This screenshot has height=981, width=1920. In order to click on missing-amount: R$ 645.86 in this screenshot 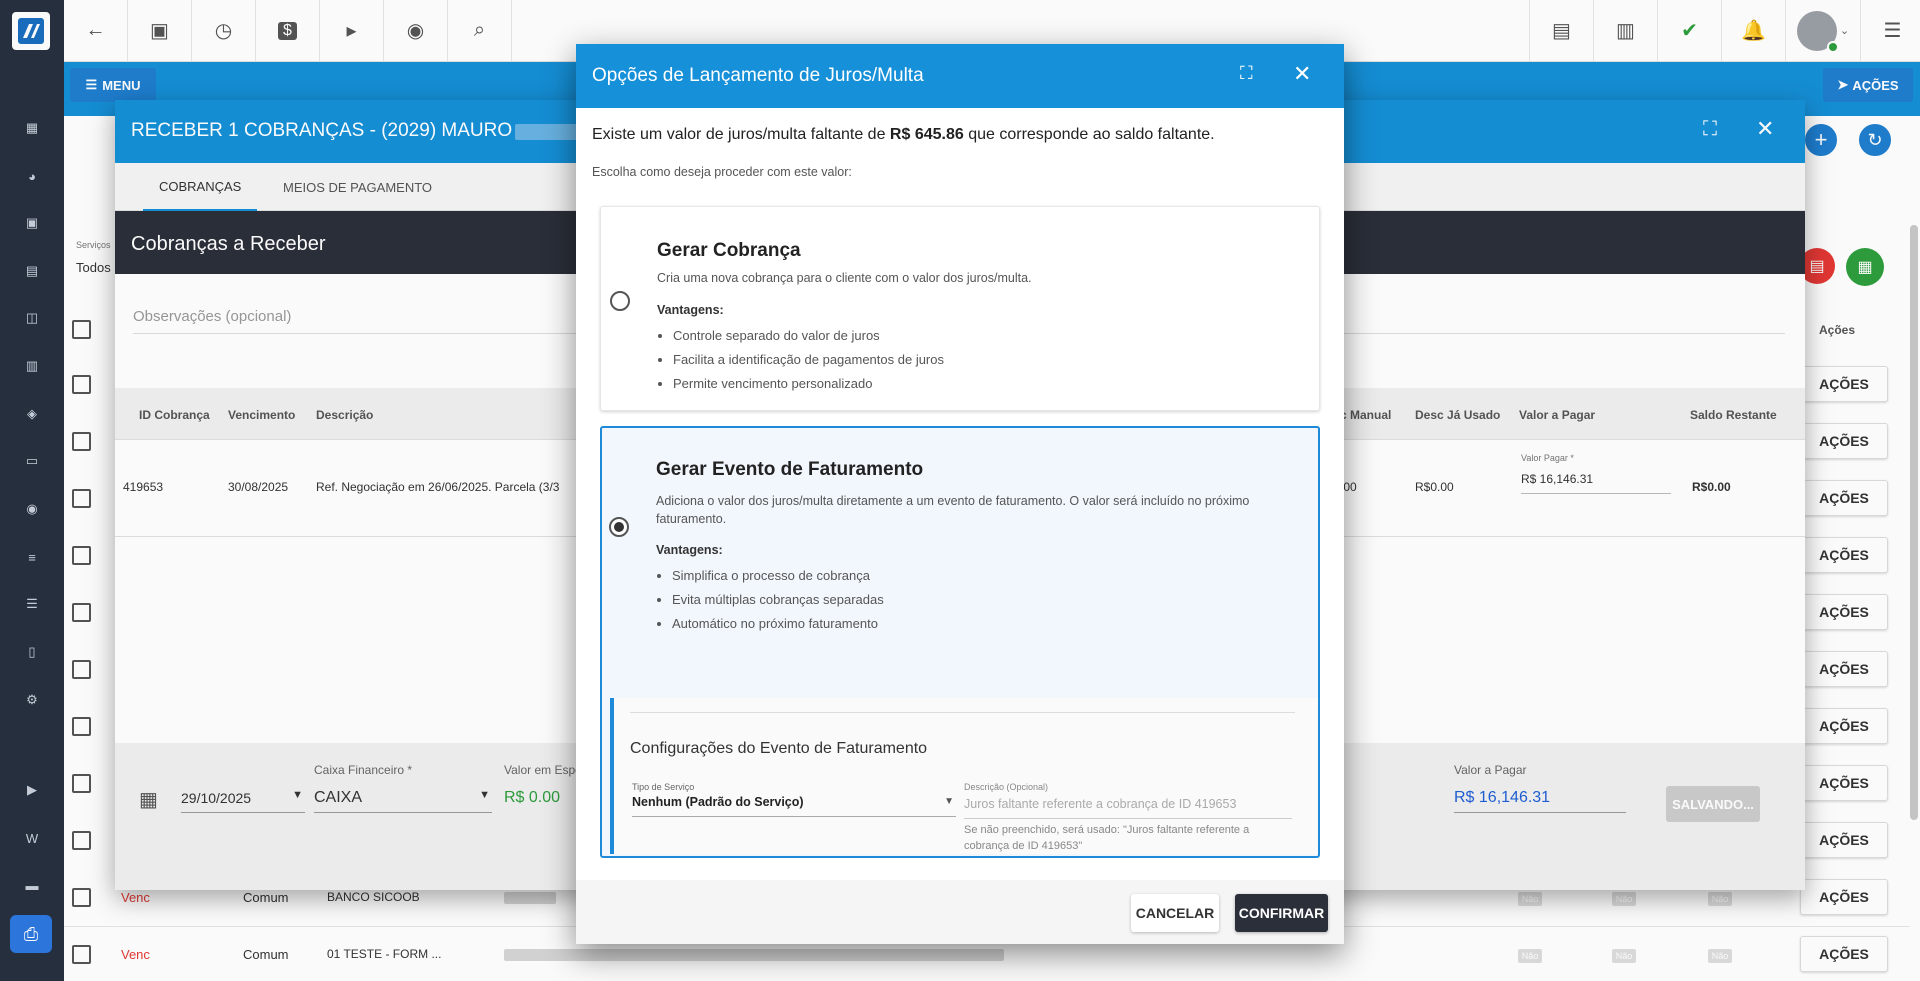, I will do `click(926, 134)`.